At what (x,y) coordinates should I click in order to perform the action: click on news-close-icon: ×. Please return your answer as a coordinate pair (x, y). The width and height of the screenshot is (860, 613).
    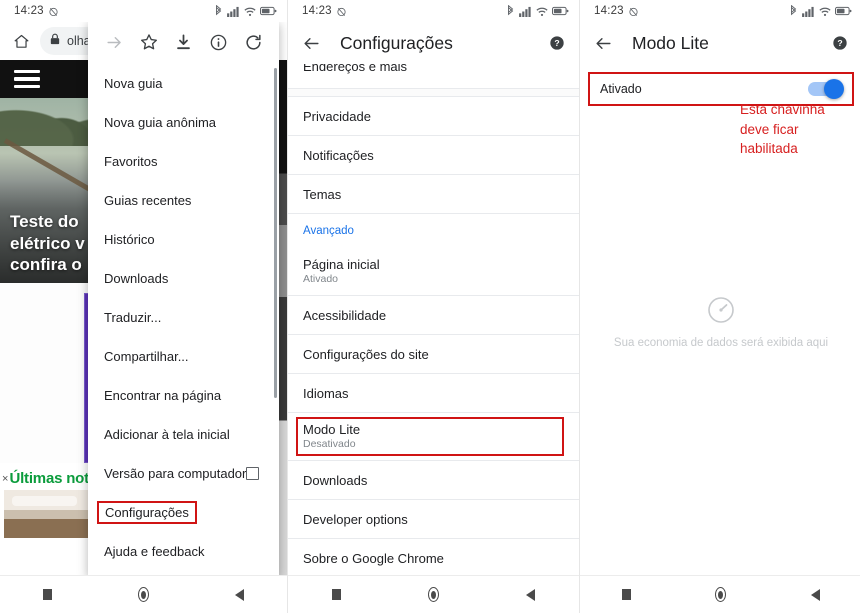
    Looking at the image, I should click on (5, 479).